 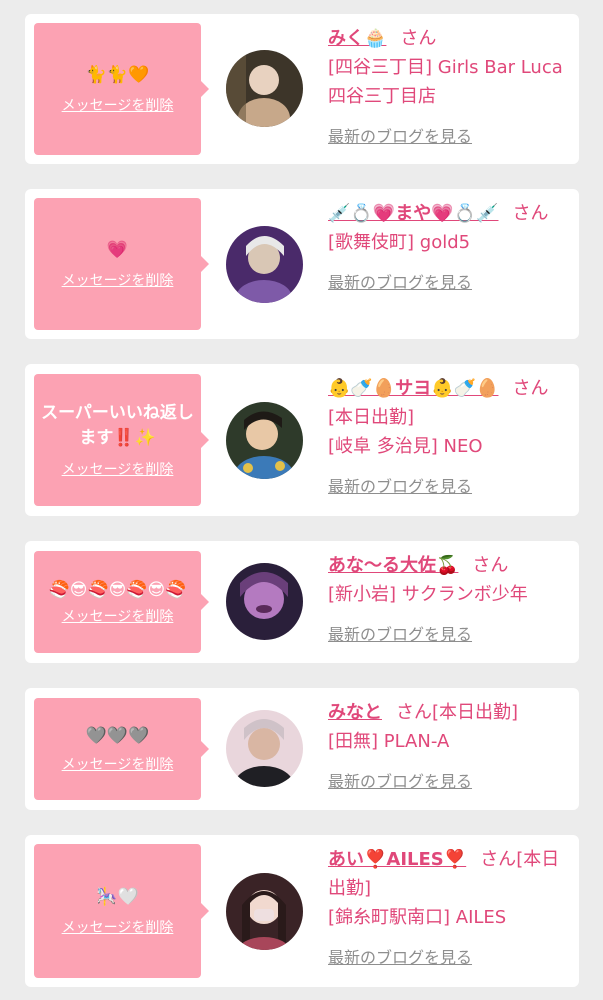 I want to click on avatar-photo-4-icon, so click(x=264, y=601).